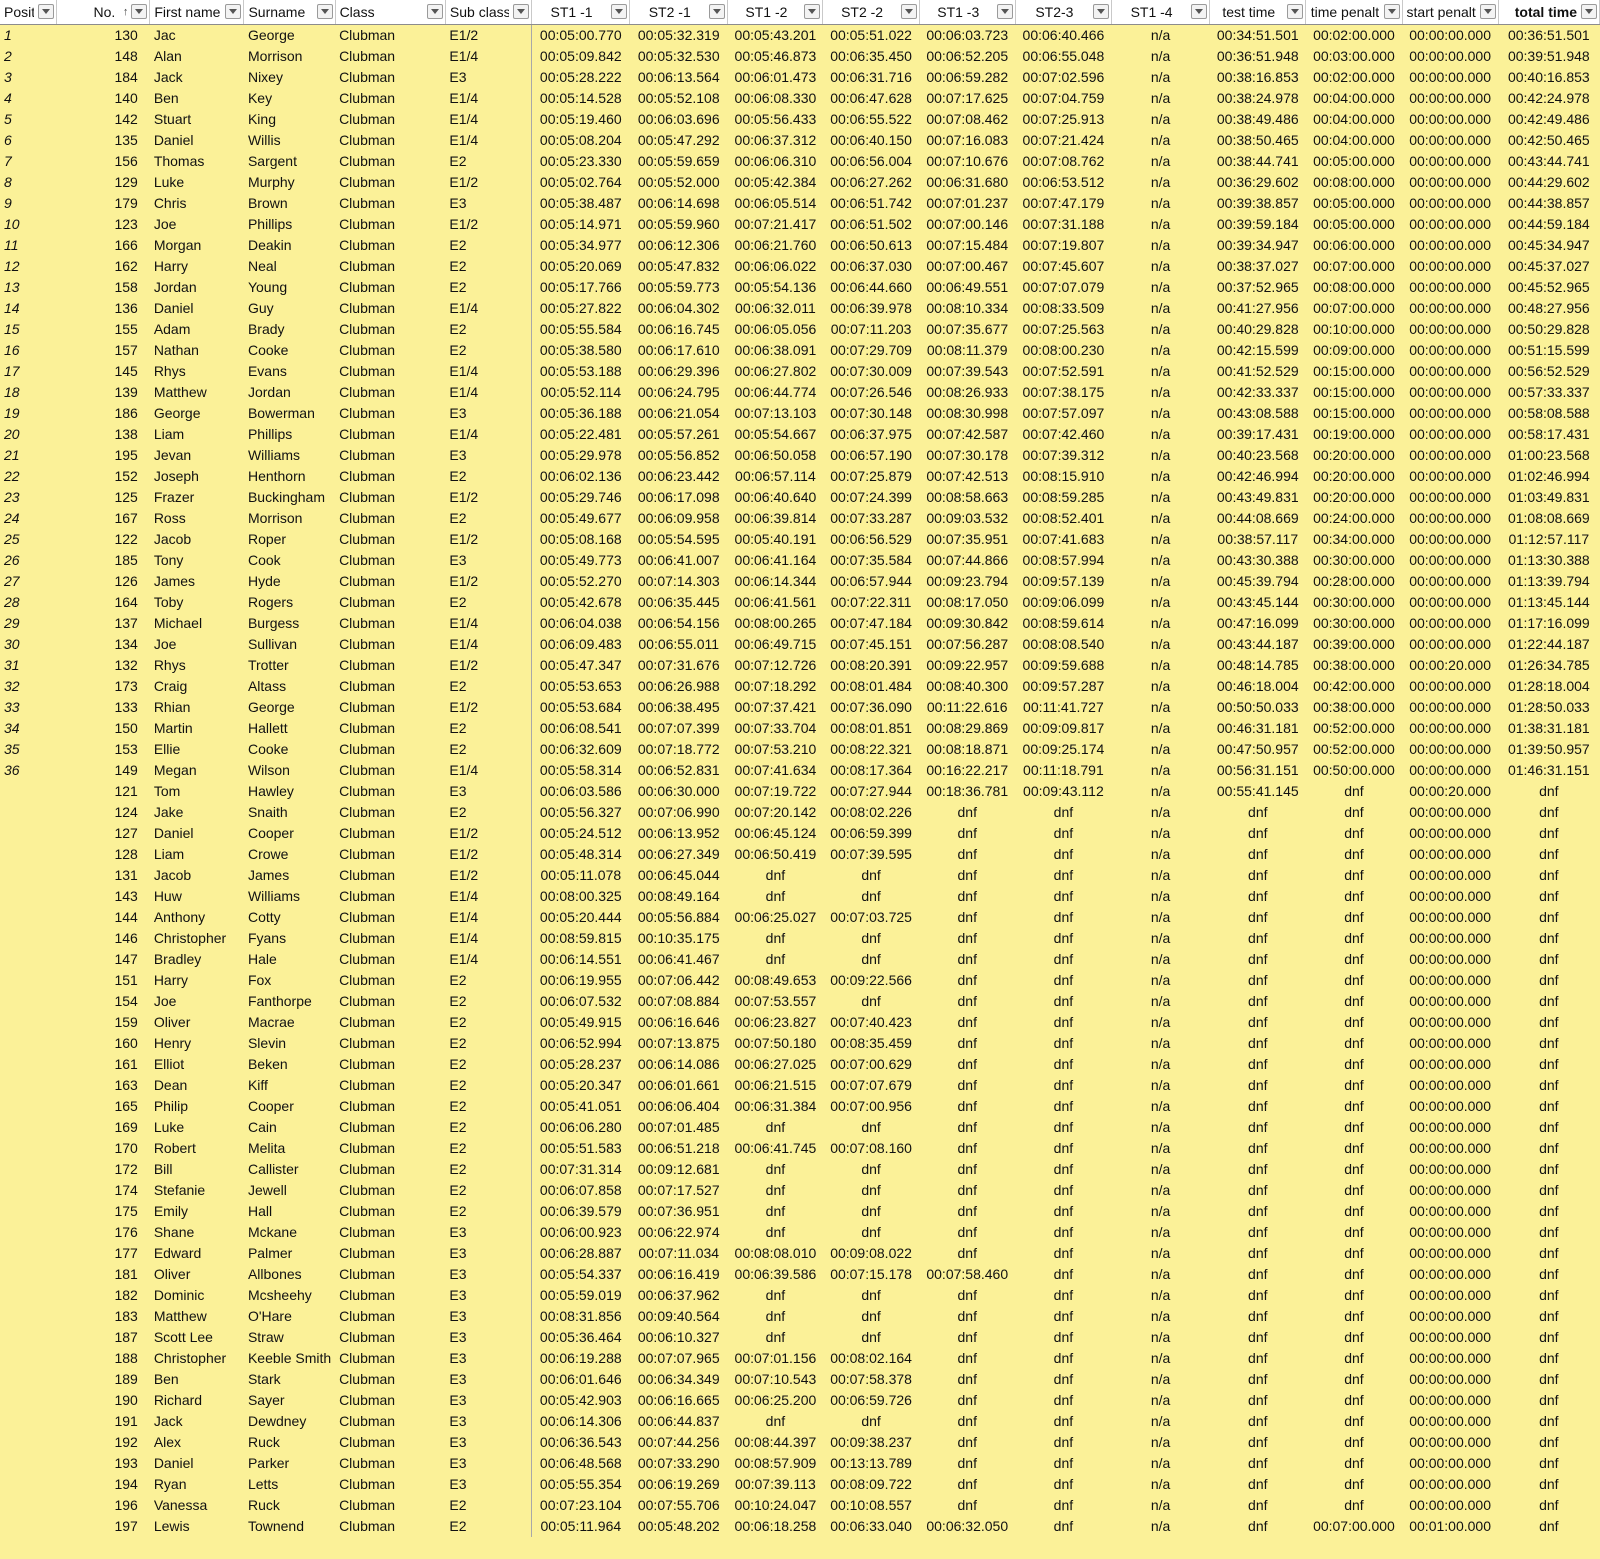 This screenshot has height=1559, width=1600. Describe the element at coordinates (1063, 203) in the screenshot. I see `cell-st2_3: 00:07:47.179` at that location.